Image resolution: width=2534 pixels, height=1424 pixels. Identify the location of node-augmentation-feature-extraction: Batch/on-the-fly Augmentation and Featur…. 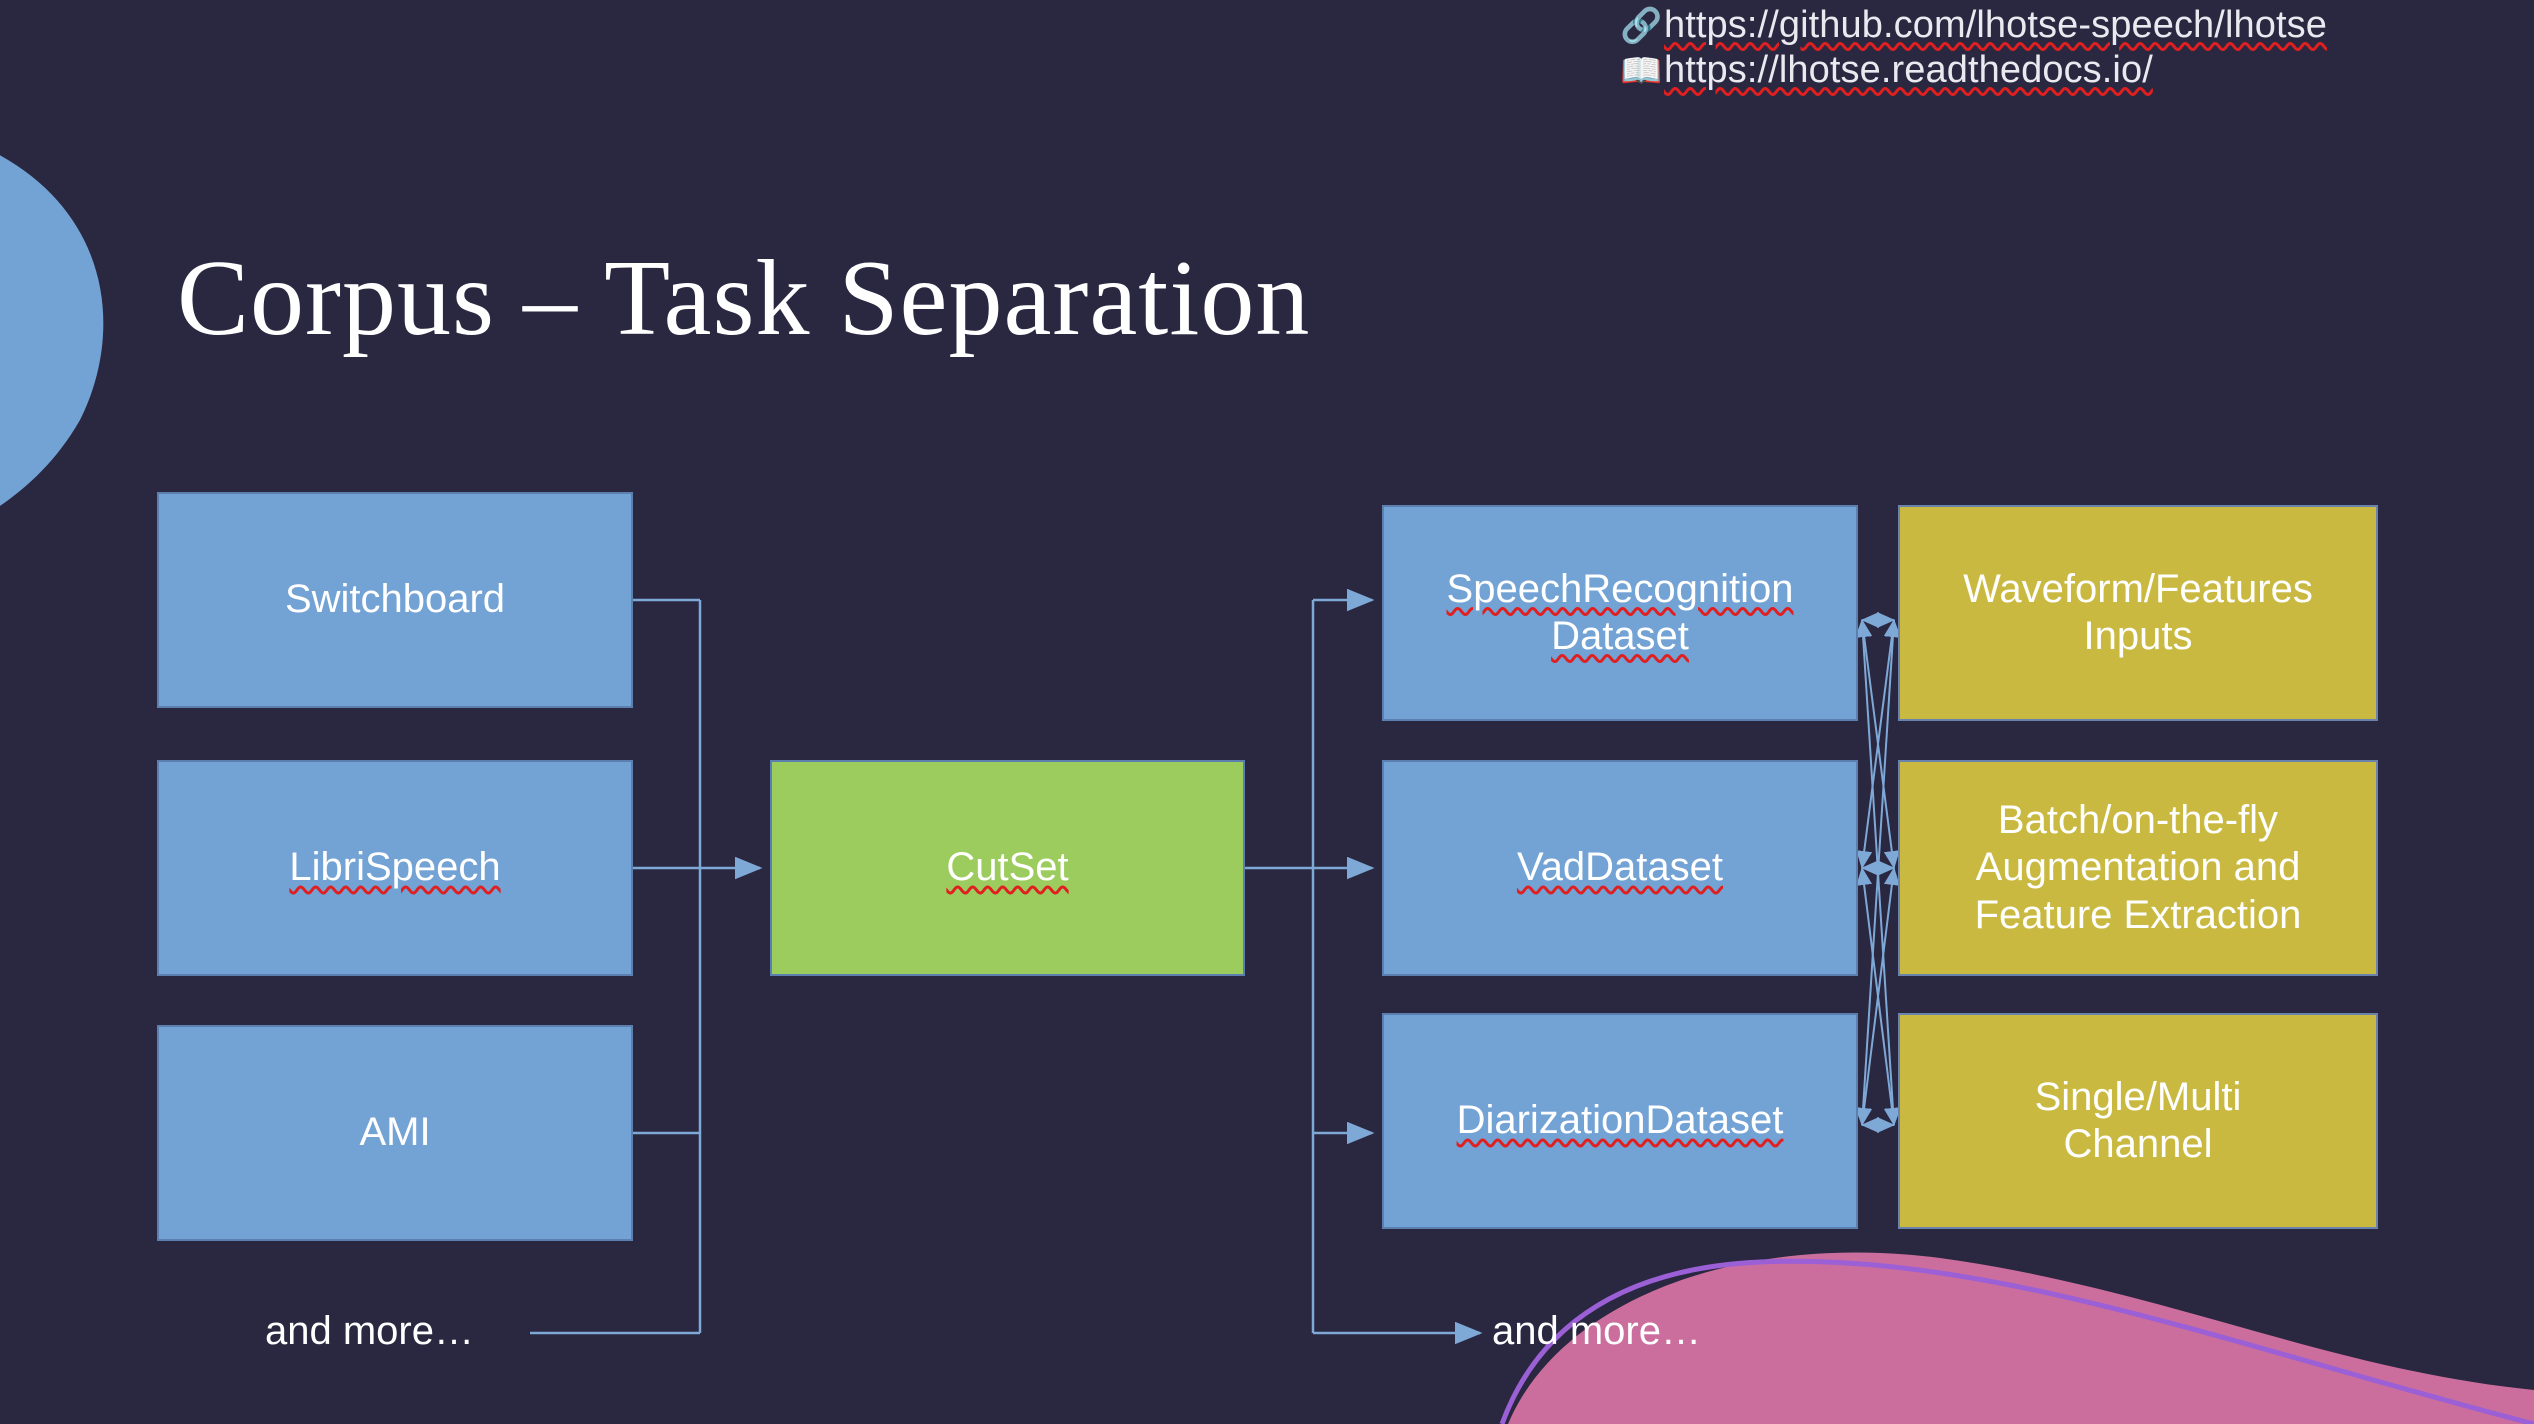
(2138, 868).